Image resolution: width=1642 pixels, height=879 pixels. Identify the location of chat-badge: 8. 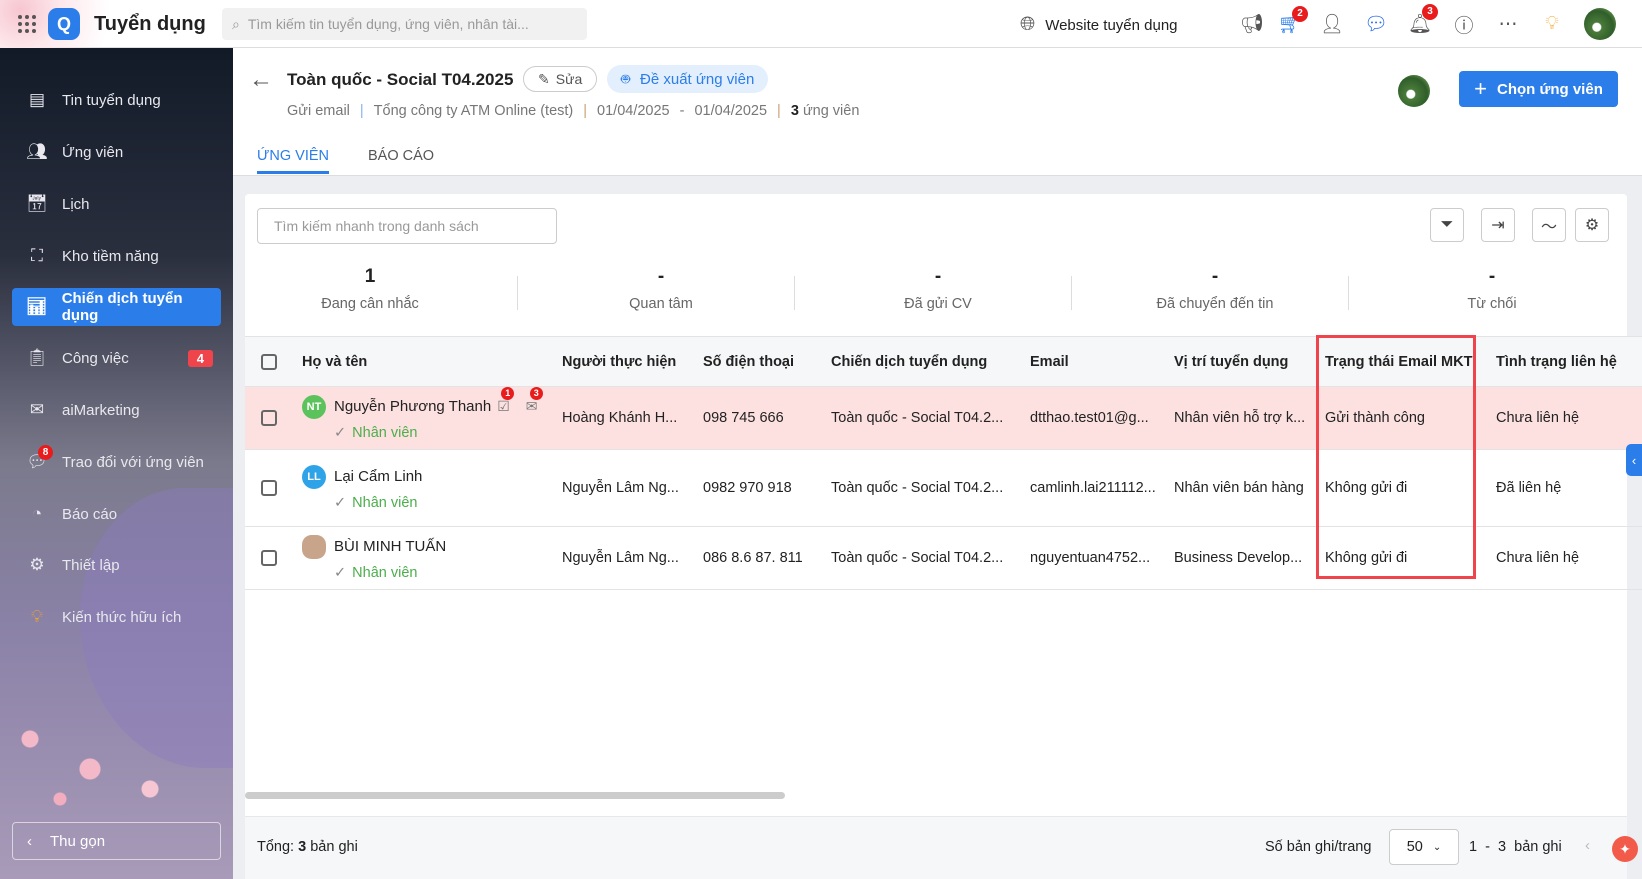
(45, 452).